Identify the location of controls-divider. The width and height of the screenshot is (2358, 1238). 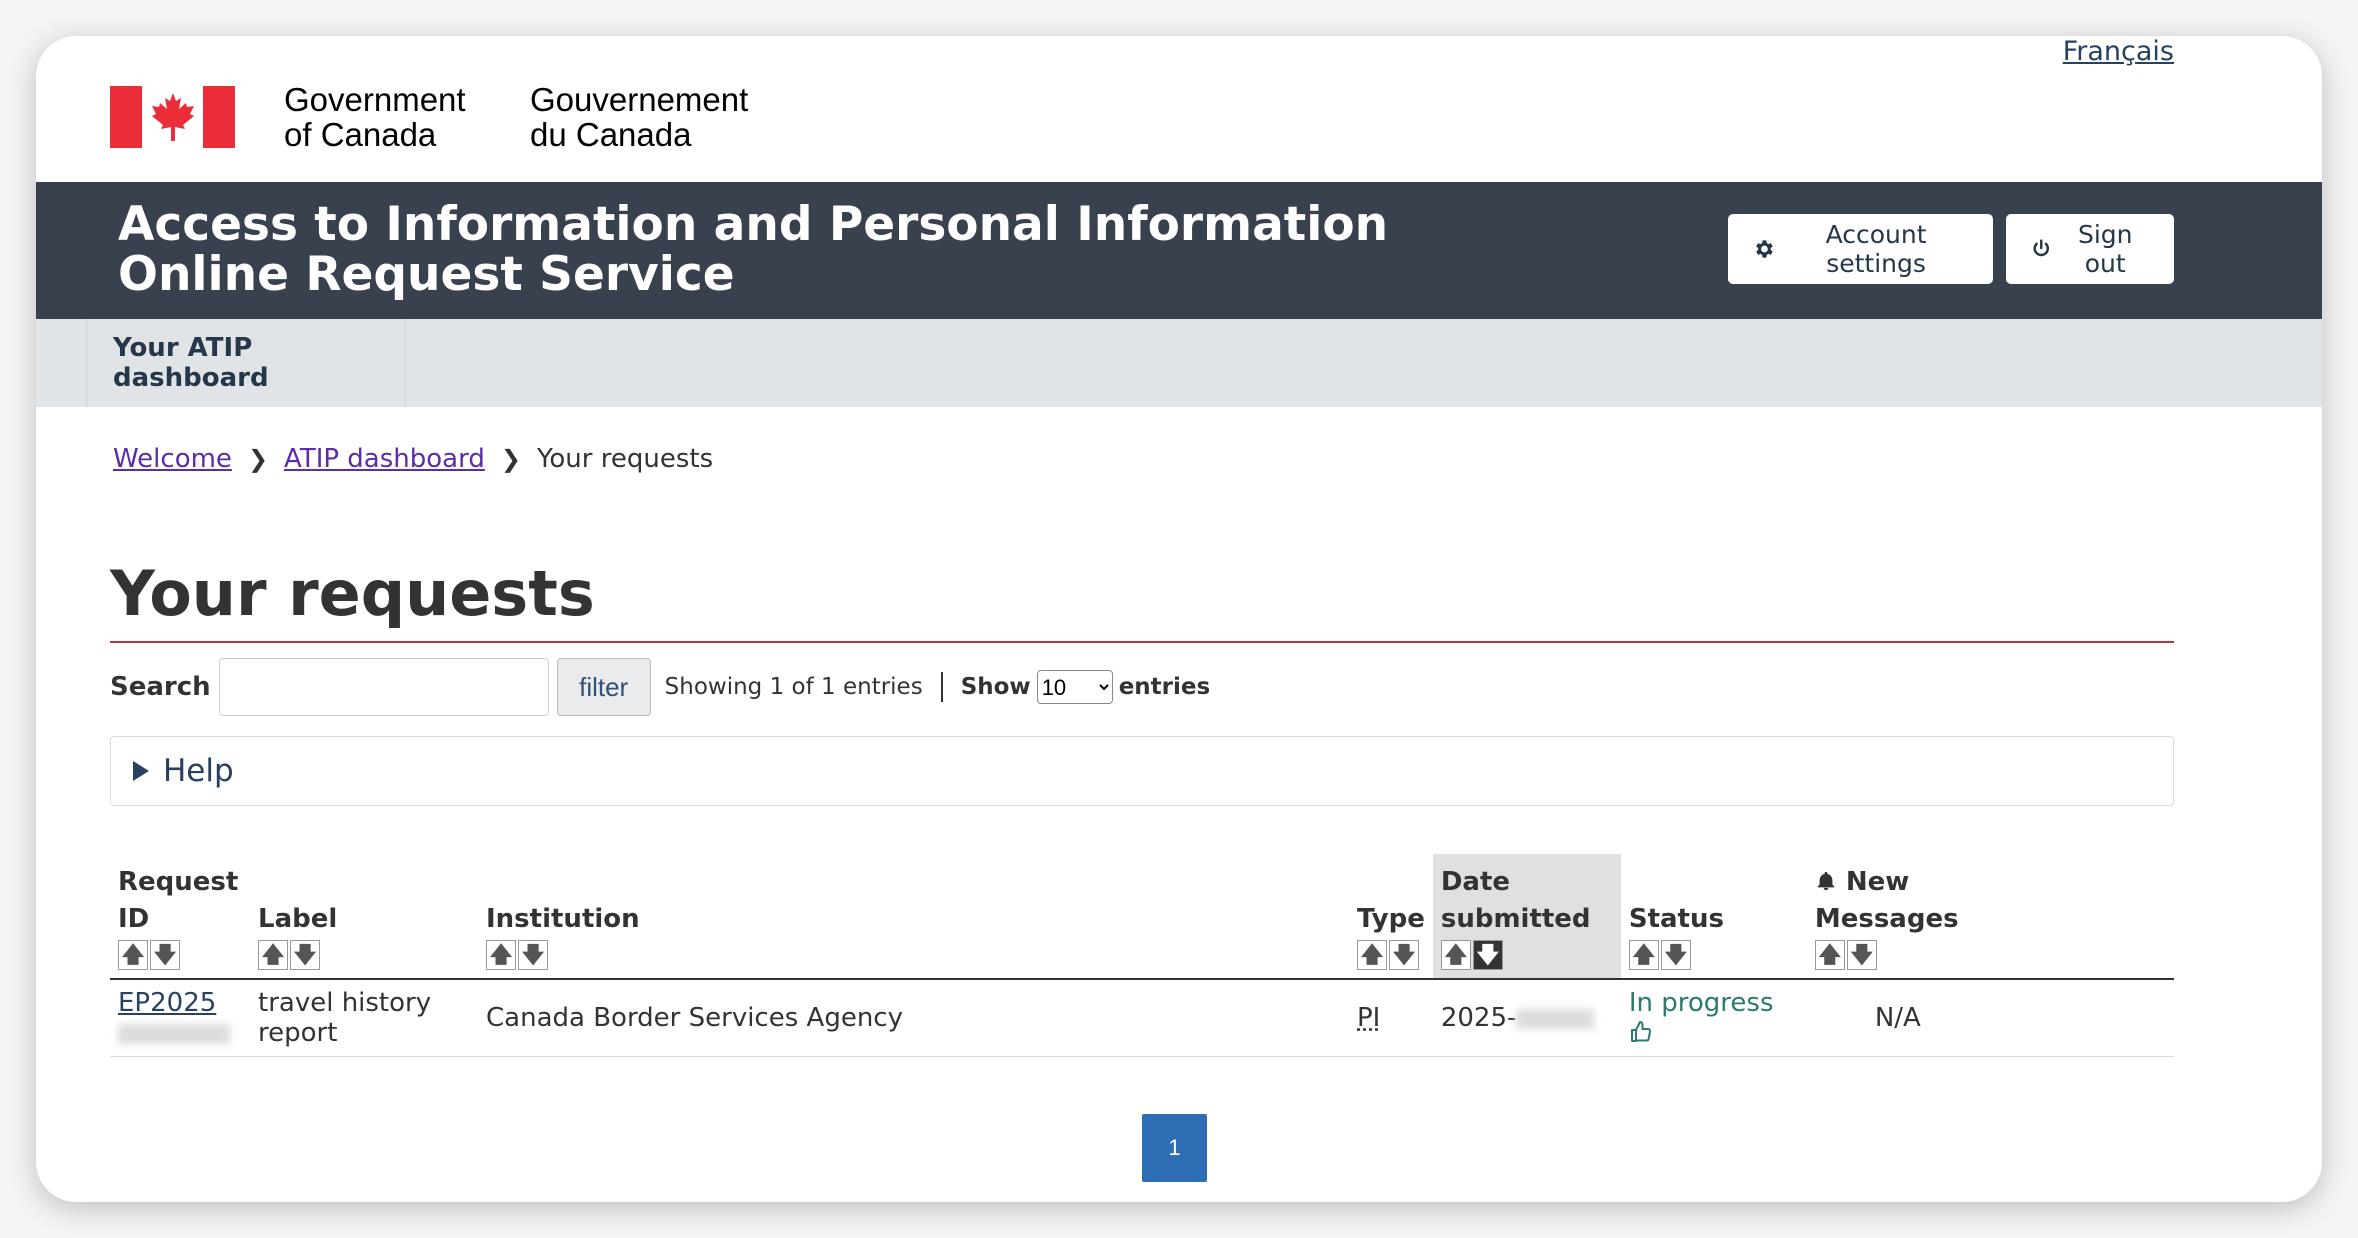
(941, 687).